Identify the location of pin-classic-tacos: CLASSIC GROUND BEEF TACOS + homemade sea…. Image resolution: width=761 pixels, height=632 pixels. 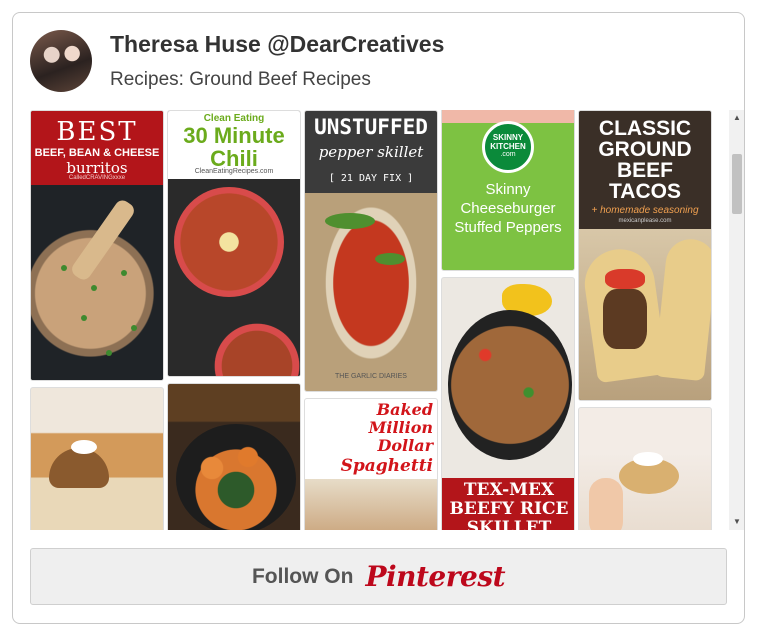
(645, 255).